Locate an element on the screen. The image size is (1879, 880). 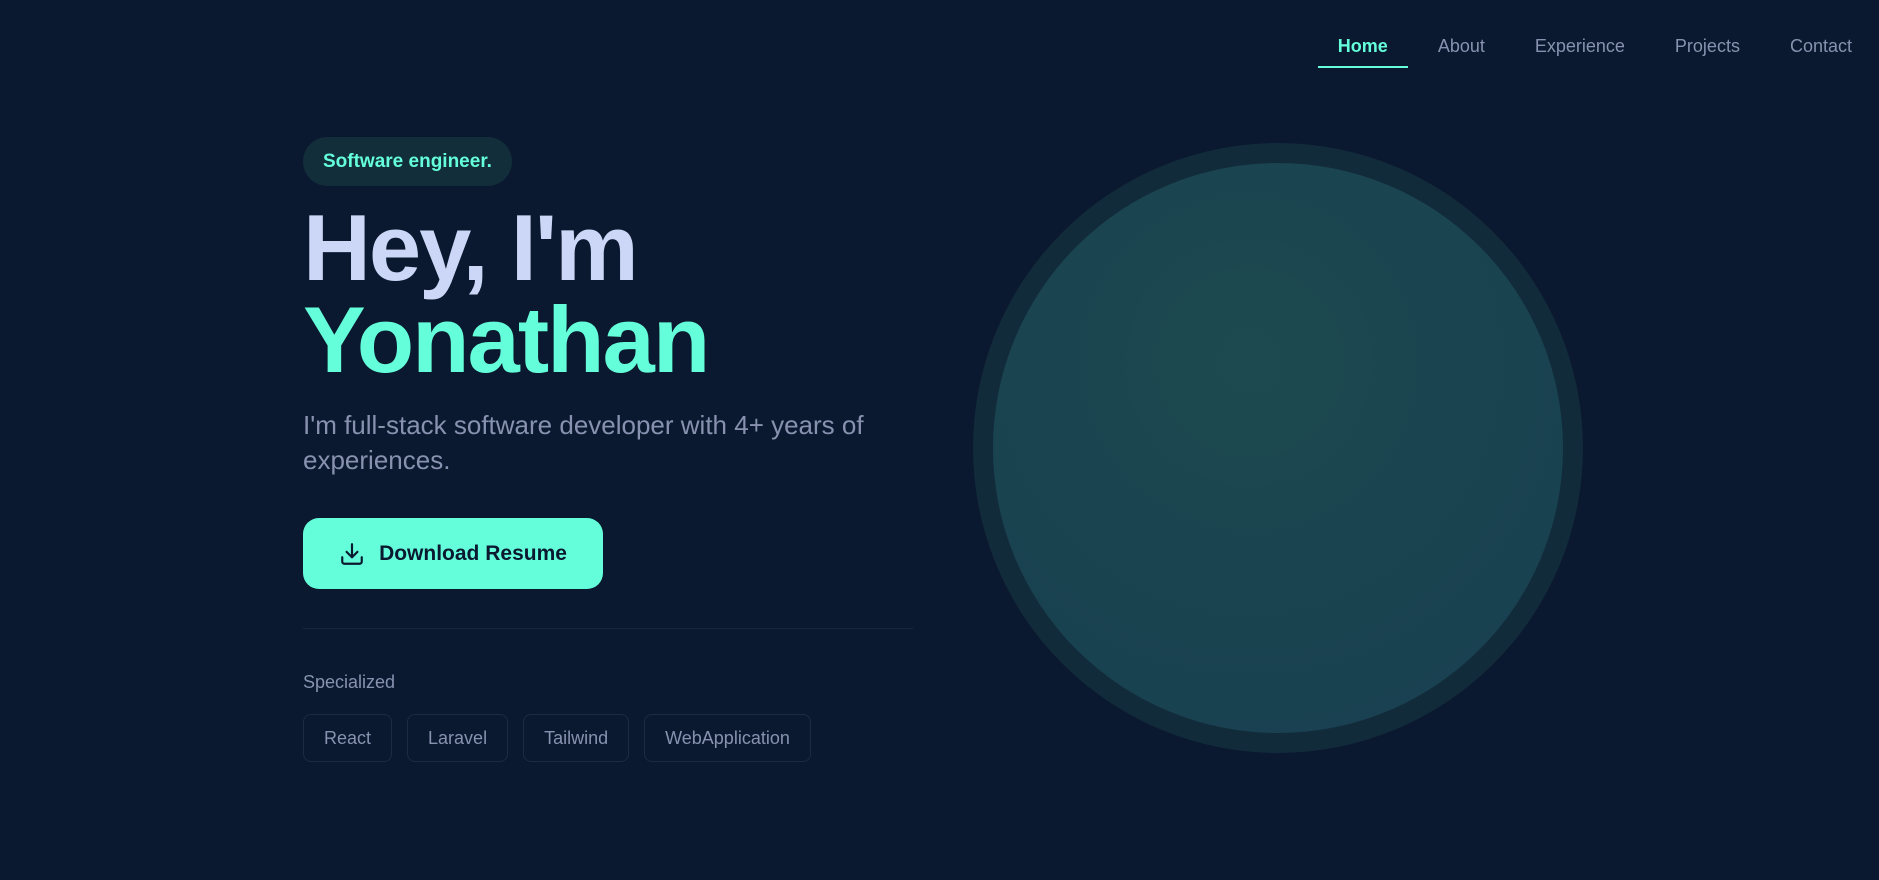
download-resume-label: Download Resume is located at coordinates (473, 553).